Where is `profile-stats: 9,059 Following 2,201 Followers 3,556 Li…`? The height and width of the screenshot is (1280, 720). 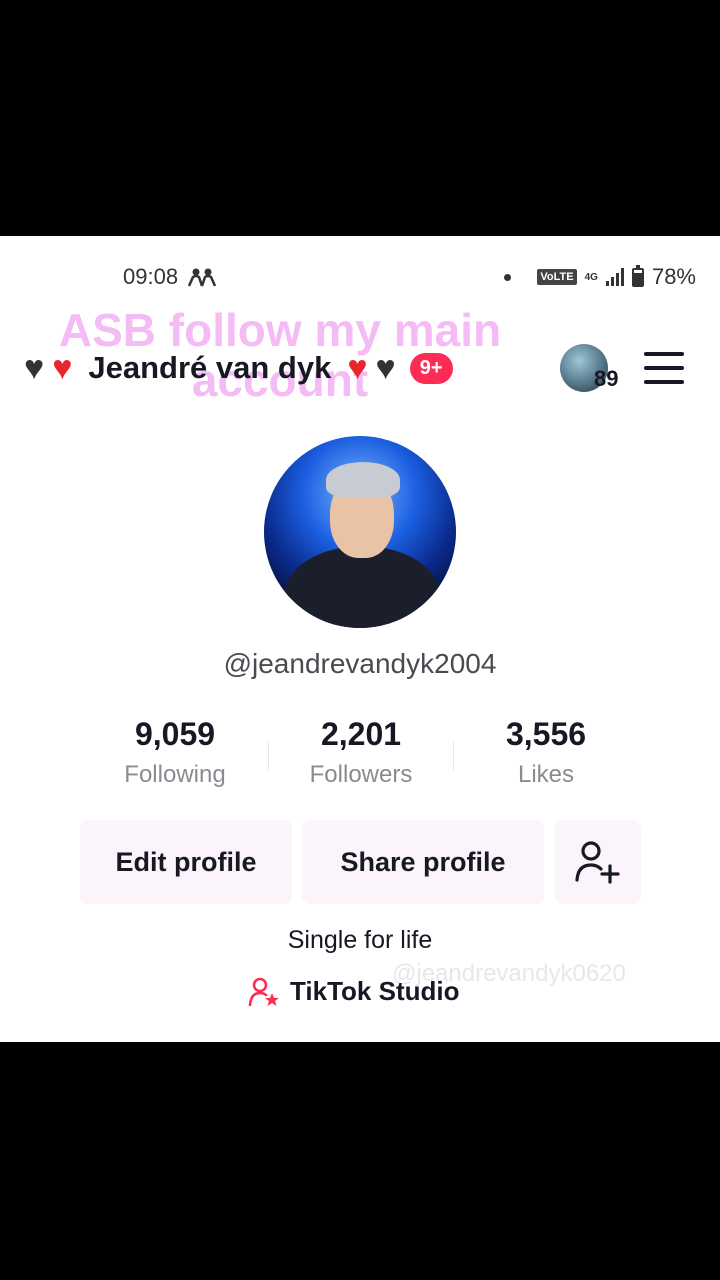 profile-stats: 9,059 Following 2,201 Followers 3,556 Li… is located at coordinates (360, 756).